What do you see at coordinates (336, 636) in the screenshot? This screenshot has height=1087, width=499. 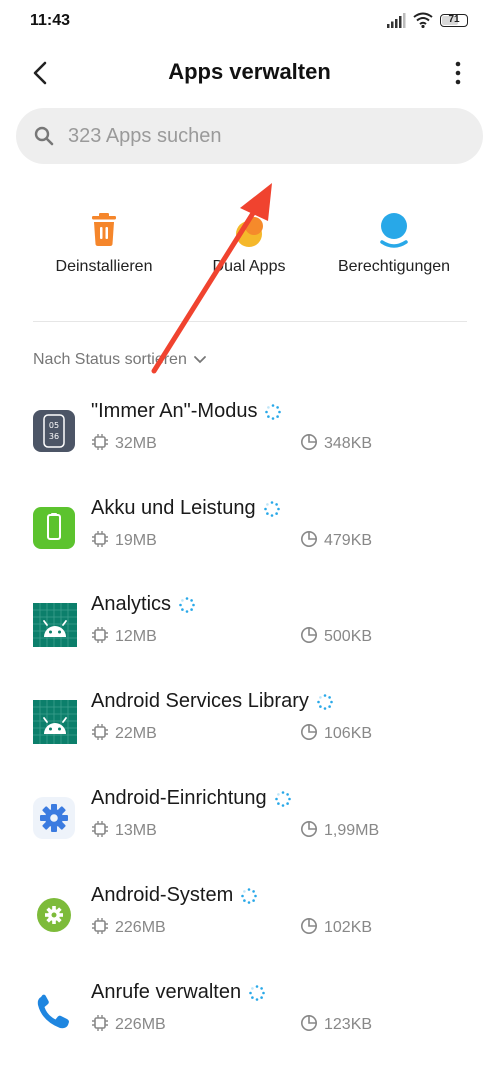 I see `cache-size: 500KB` at bounding box center [336, 636].